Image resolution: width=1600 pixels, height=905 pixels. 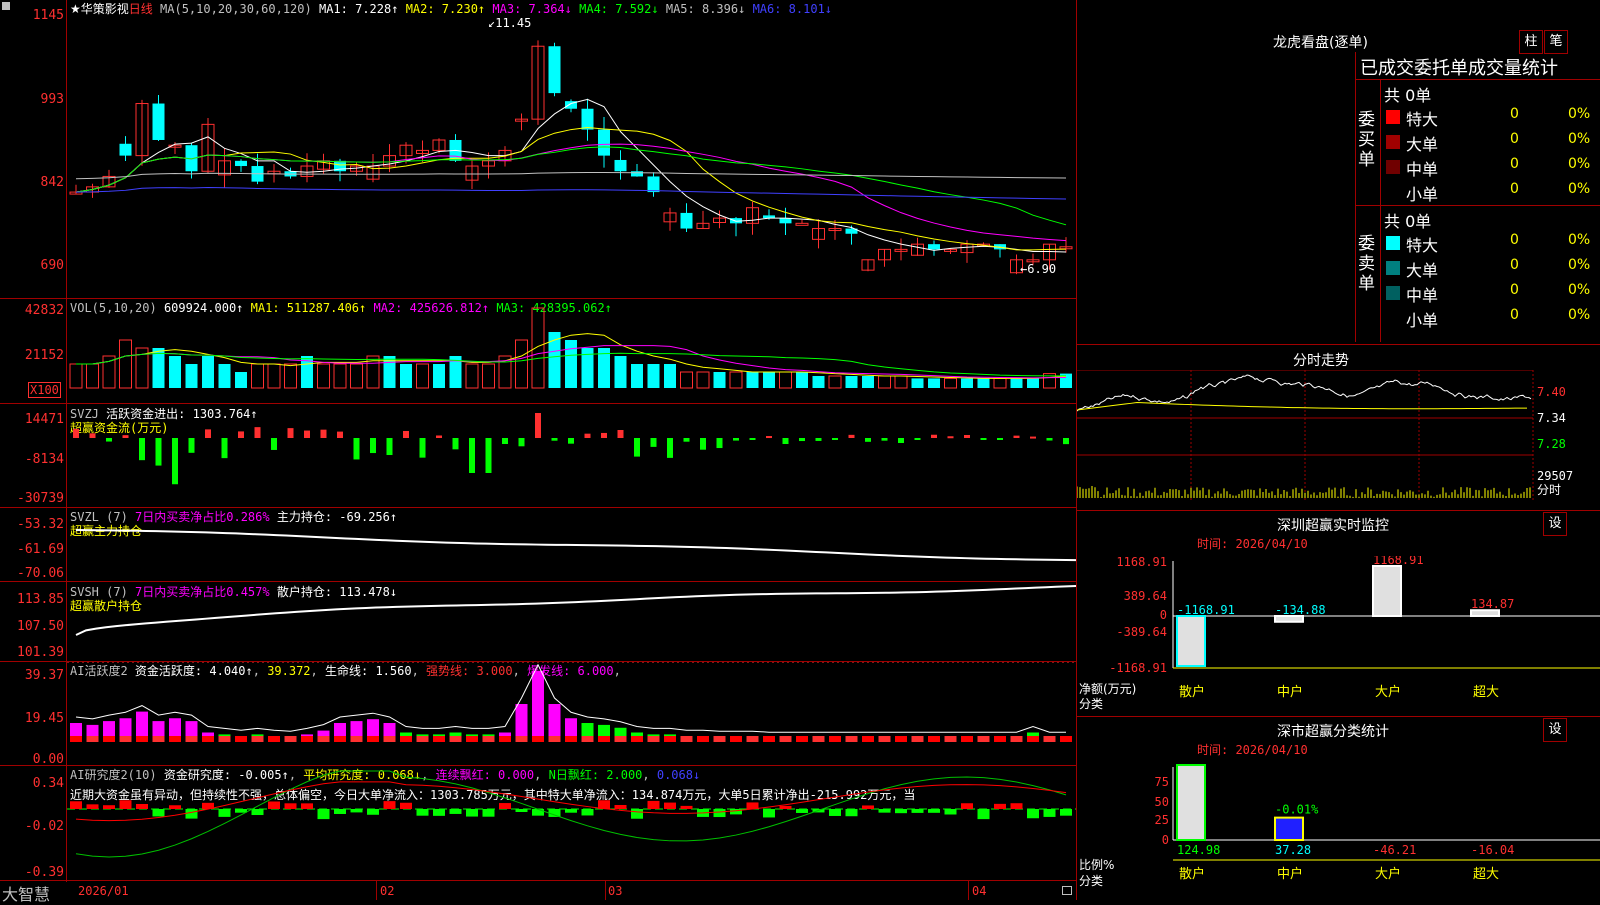 I want to click on intraday-title: 分时走势, so click(x=1321, y=361).